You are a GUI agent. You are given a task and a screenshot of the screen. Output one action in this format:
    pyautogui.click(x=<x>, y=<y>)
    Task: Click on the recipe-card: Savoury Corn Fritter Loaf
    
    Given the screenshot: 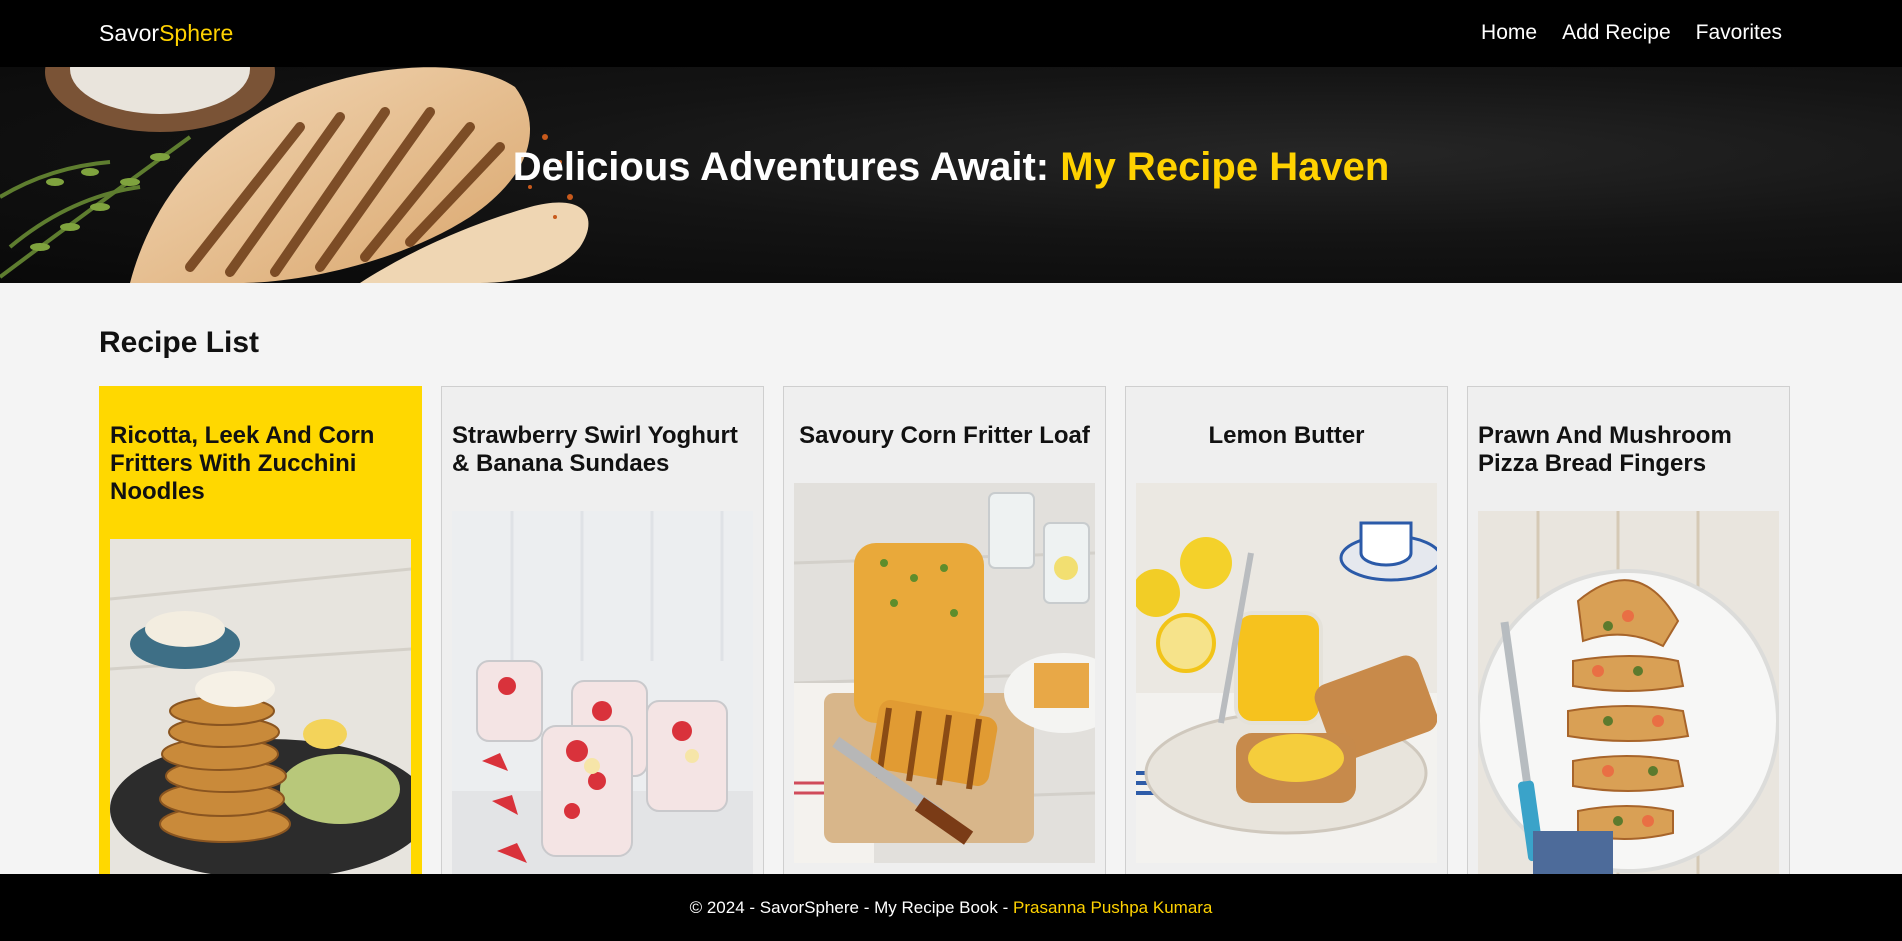 What is the action you would take?
    pyautogui.click(x=944, y=646)
    